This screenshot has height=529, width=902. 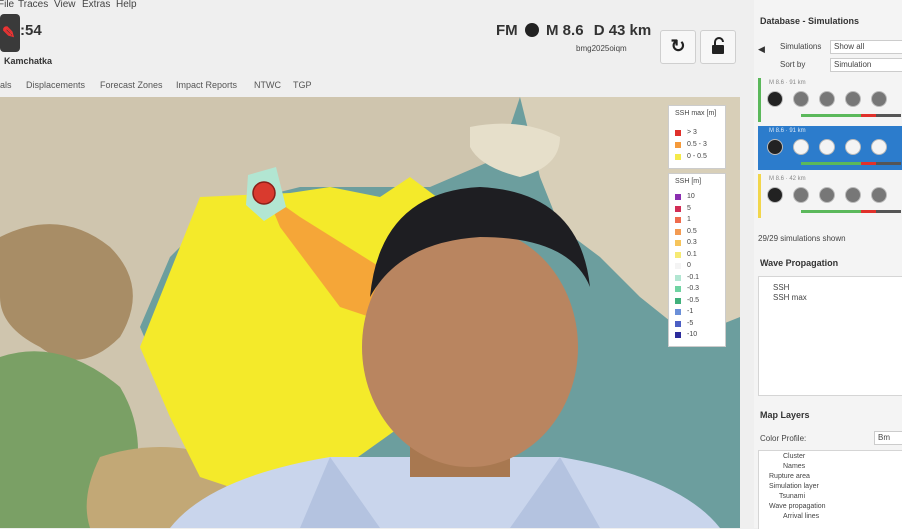 What do you see at coordinates (794, 466) in the screenshot?
I see `layer-names: Names` at bounding box center [794, 466].